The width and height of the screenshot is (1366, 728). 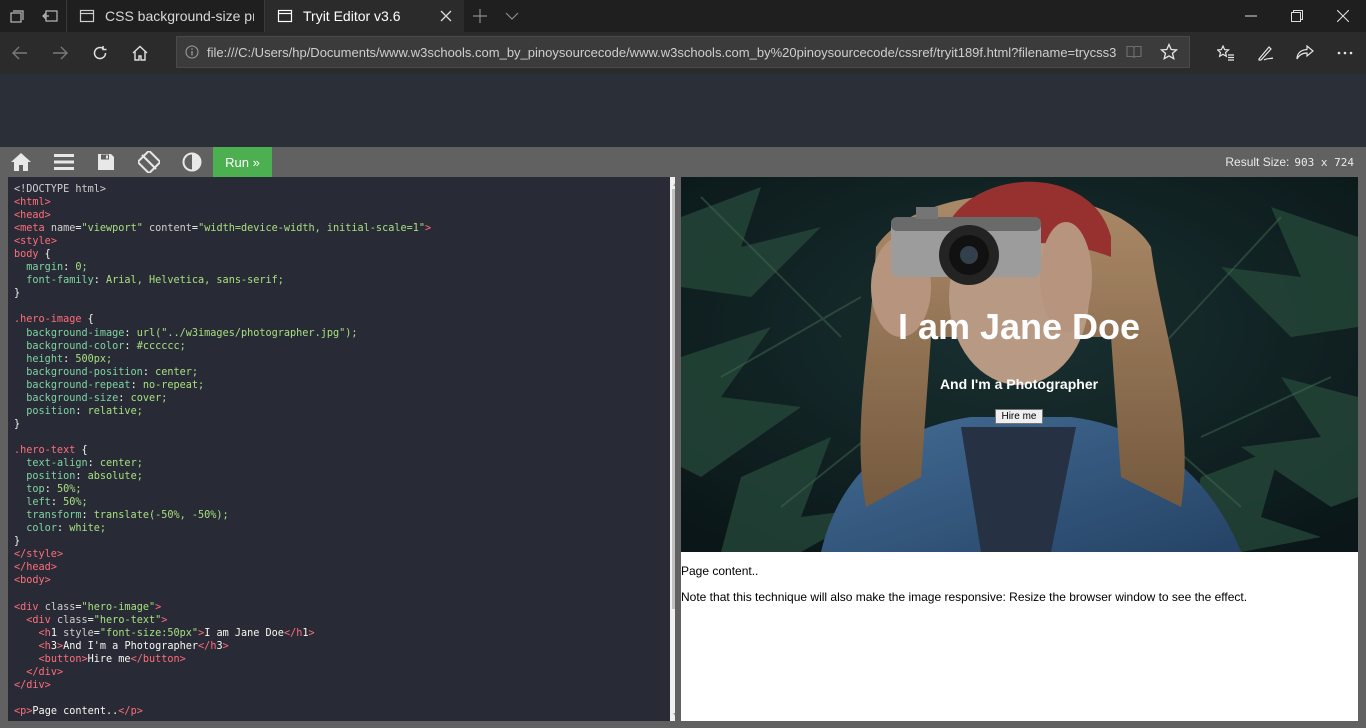 I want to click on save-button, so click(x=106, y=162).